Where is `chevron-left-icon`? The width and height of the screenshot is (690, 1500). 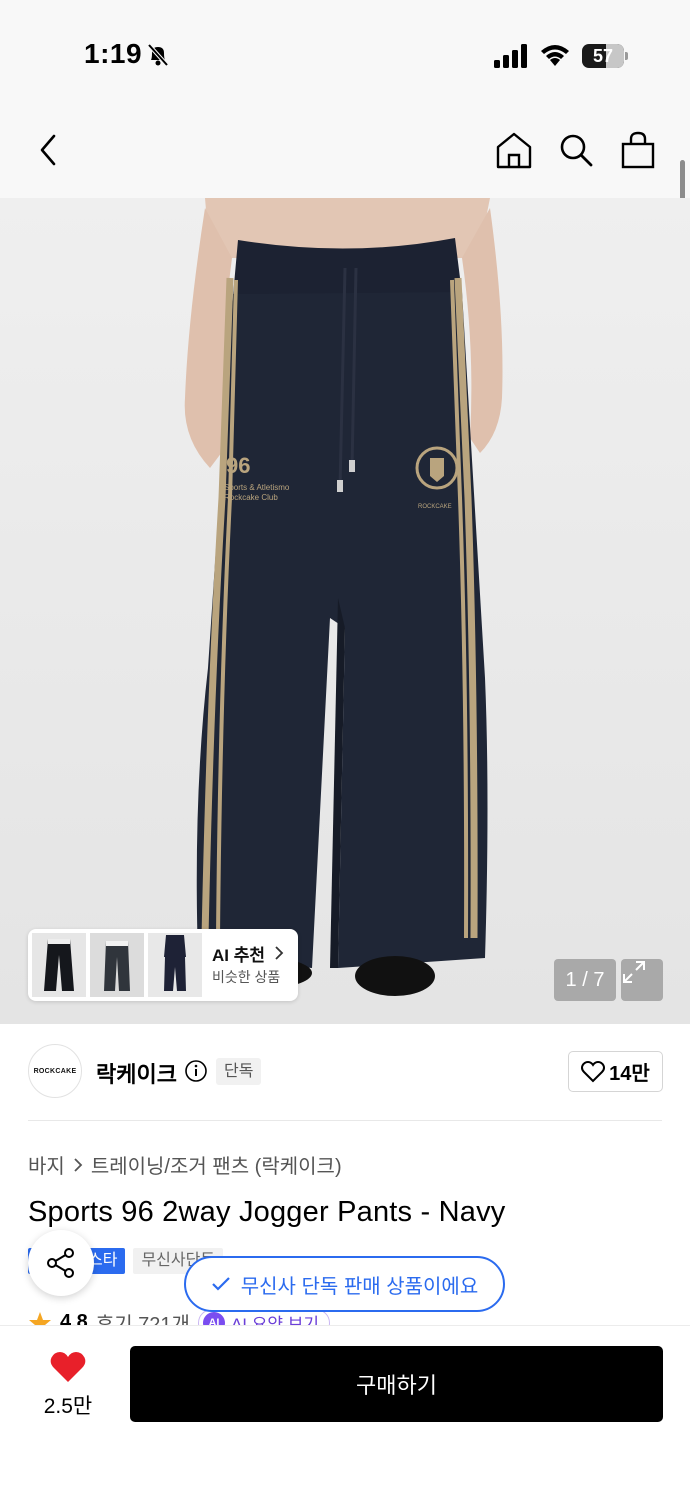
chevron-left-icon is located at coordinates (48, 150).